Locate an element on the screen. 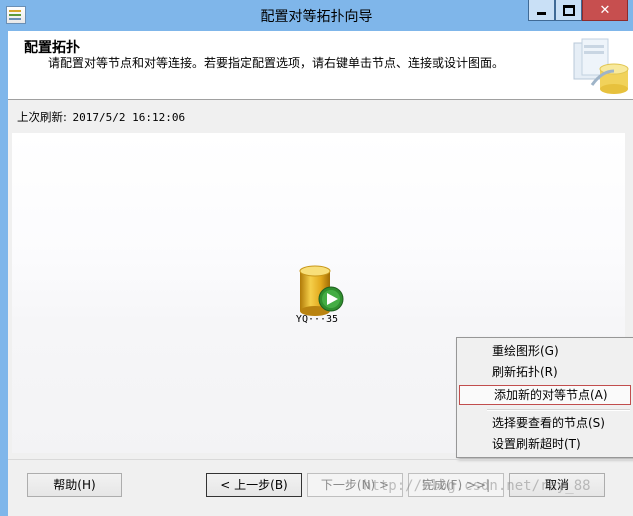  menu-item-refresh-timeout: 设置刷新超时(T) is located at coordinates (545, 444).